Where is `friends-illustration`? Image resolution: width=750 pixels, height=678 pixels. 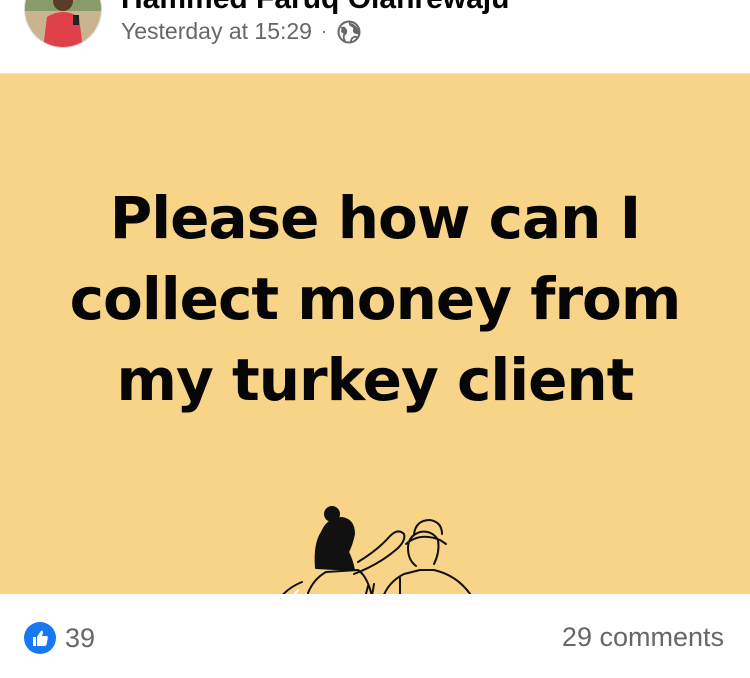 friends-illustration is located at coordinates (377, 550).